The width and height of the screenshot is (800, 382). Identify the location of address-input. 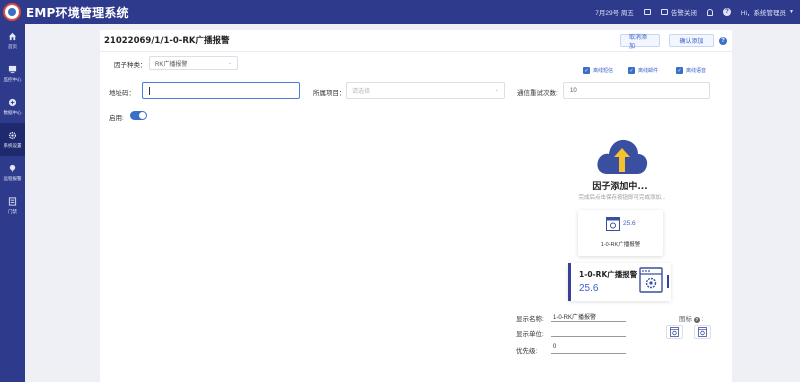
(221, 90).